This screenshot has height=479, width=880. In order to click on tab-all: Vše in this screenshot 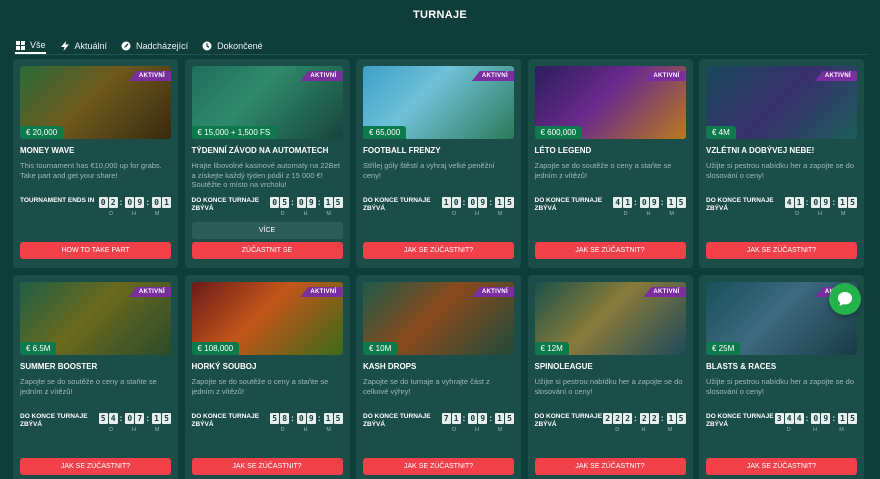, I will do `click(30, 46)`.